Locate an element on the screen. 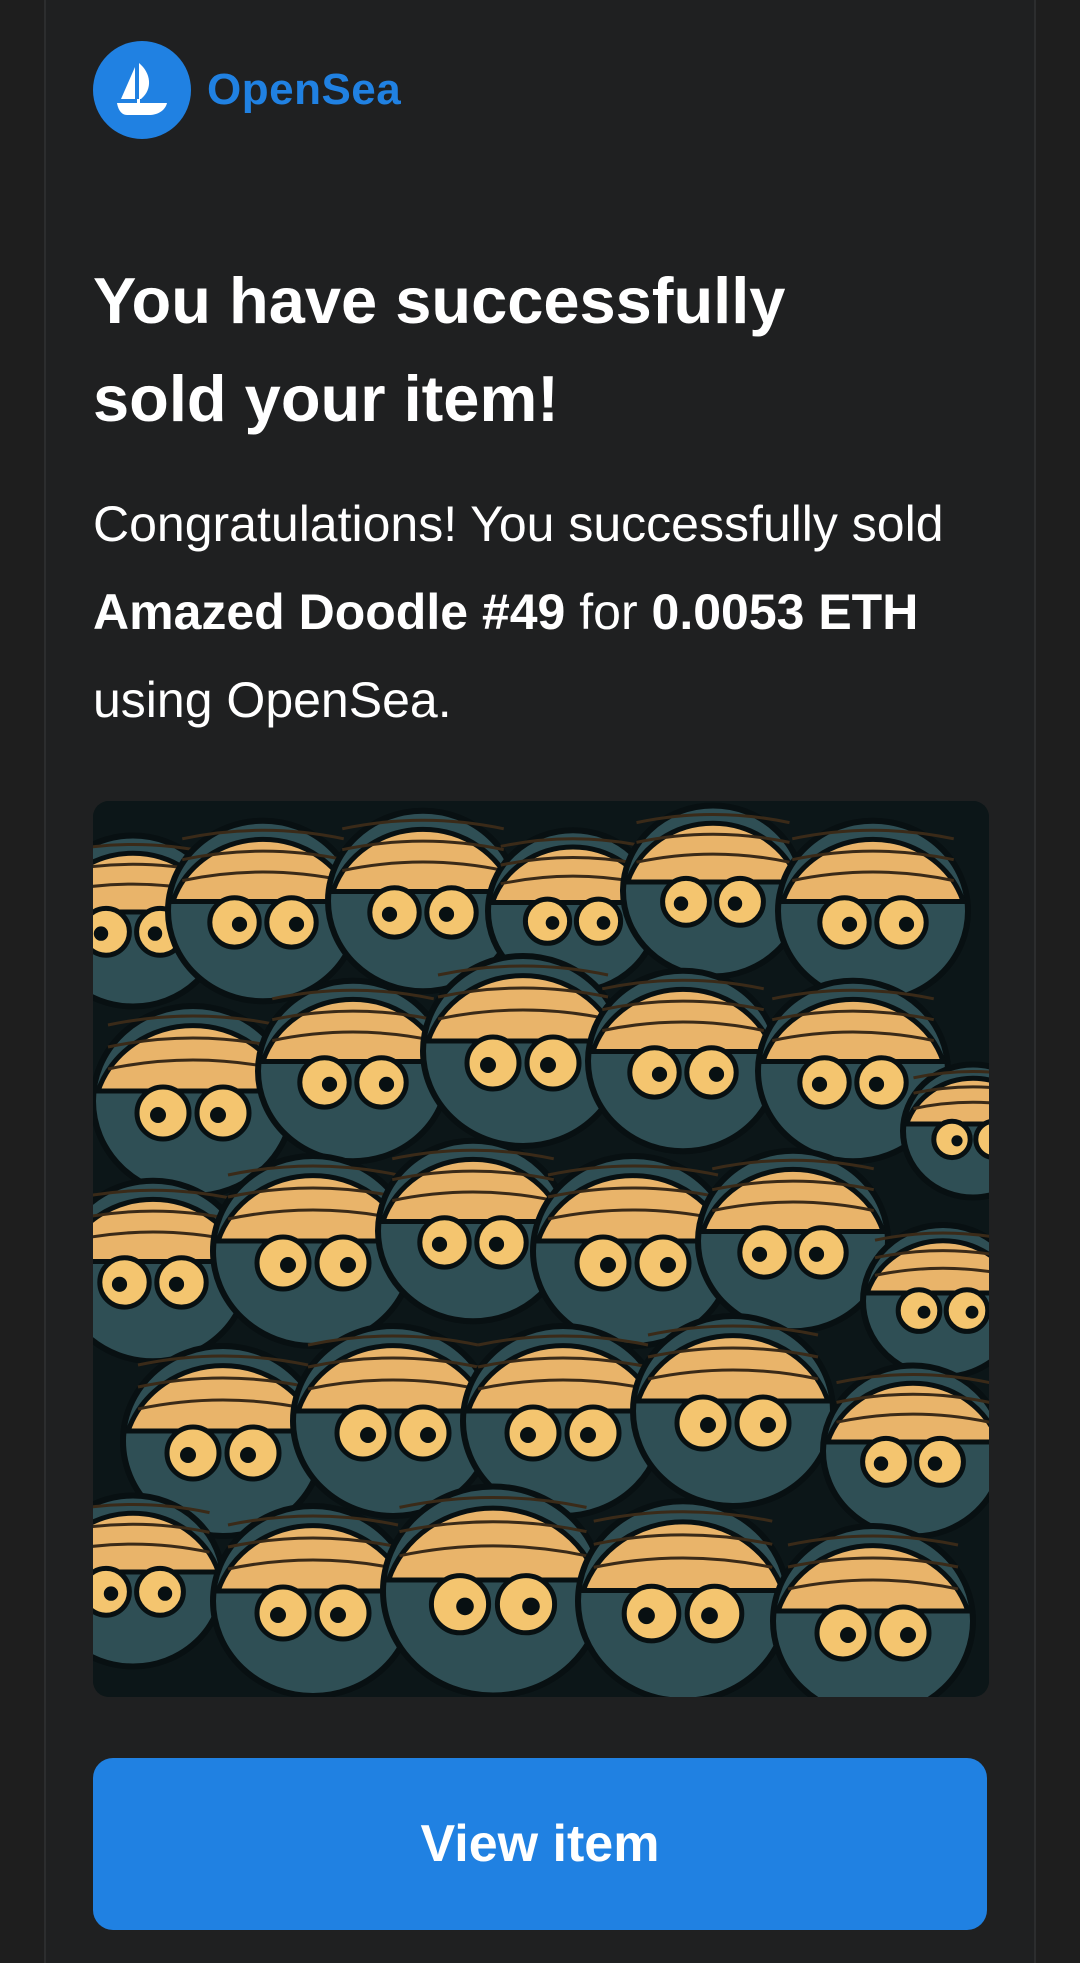  sailboat-icon is located at coordinates (142, 90).